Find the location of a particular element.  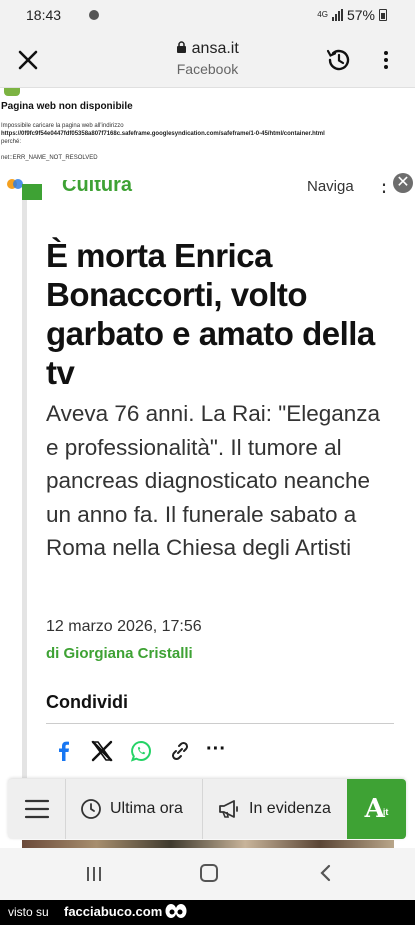

close-icon is located at coordinates (28, 60).